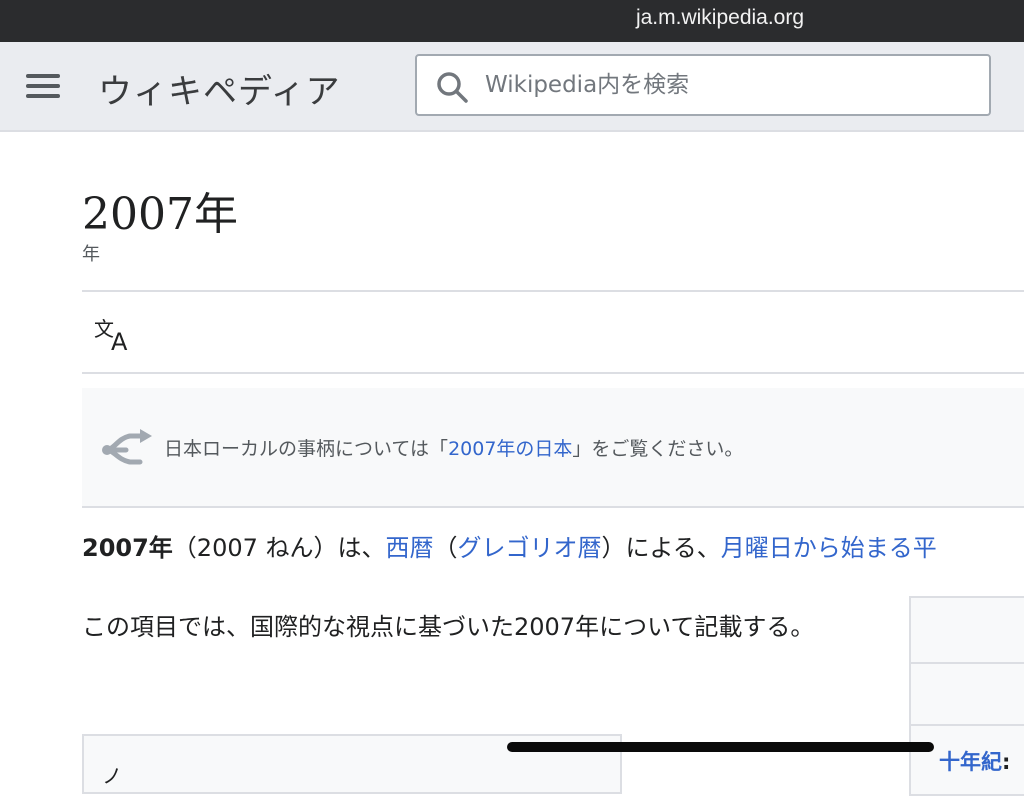 This screenshot has width=1024, height=796. Describe the element at coordinates (829, 548) in the screenshot. I see `link-monday-start-year: 月曜日から始まる平` at that location.